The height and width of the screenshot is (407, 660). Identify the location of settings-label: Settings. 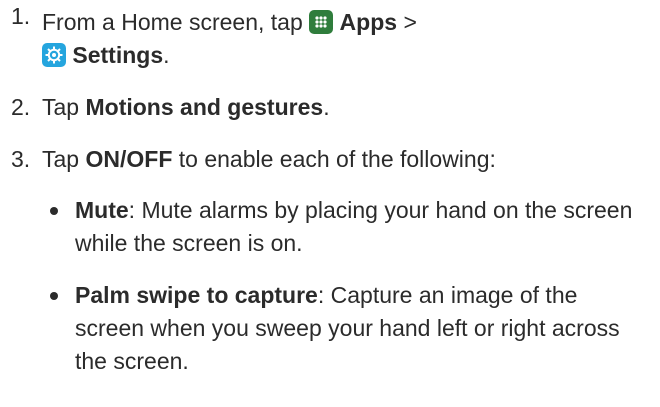
(118, 55).